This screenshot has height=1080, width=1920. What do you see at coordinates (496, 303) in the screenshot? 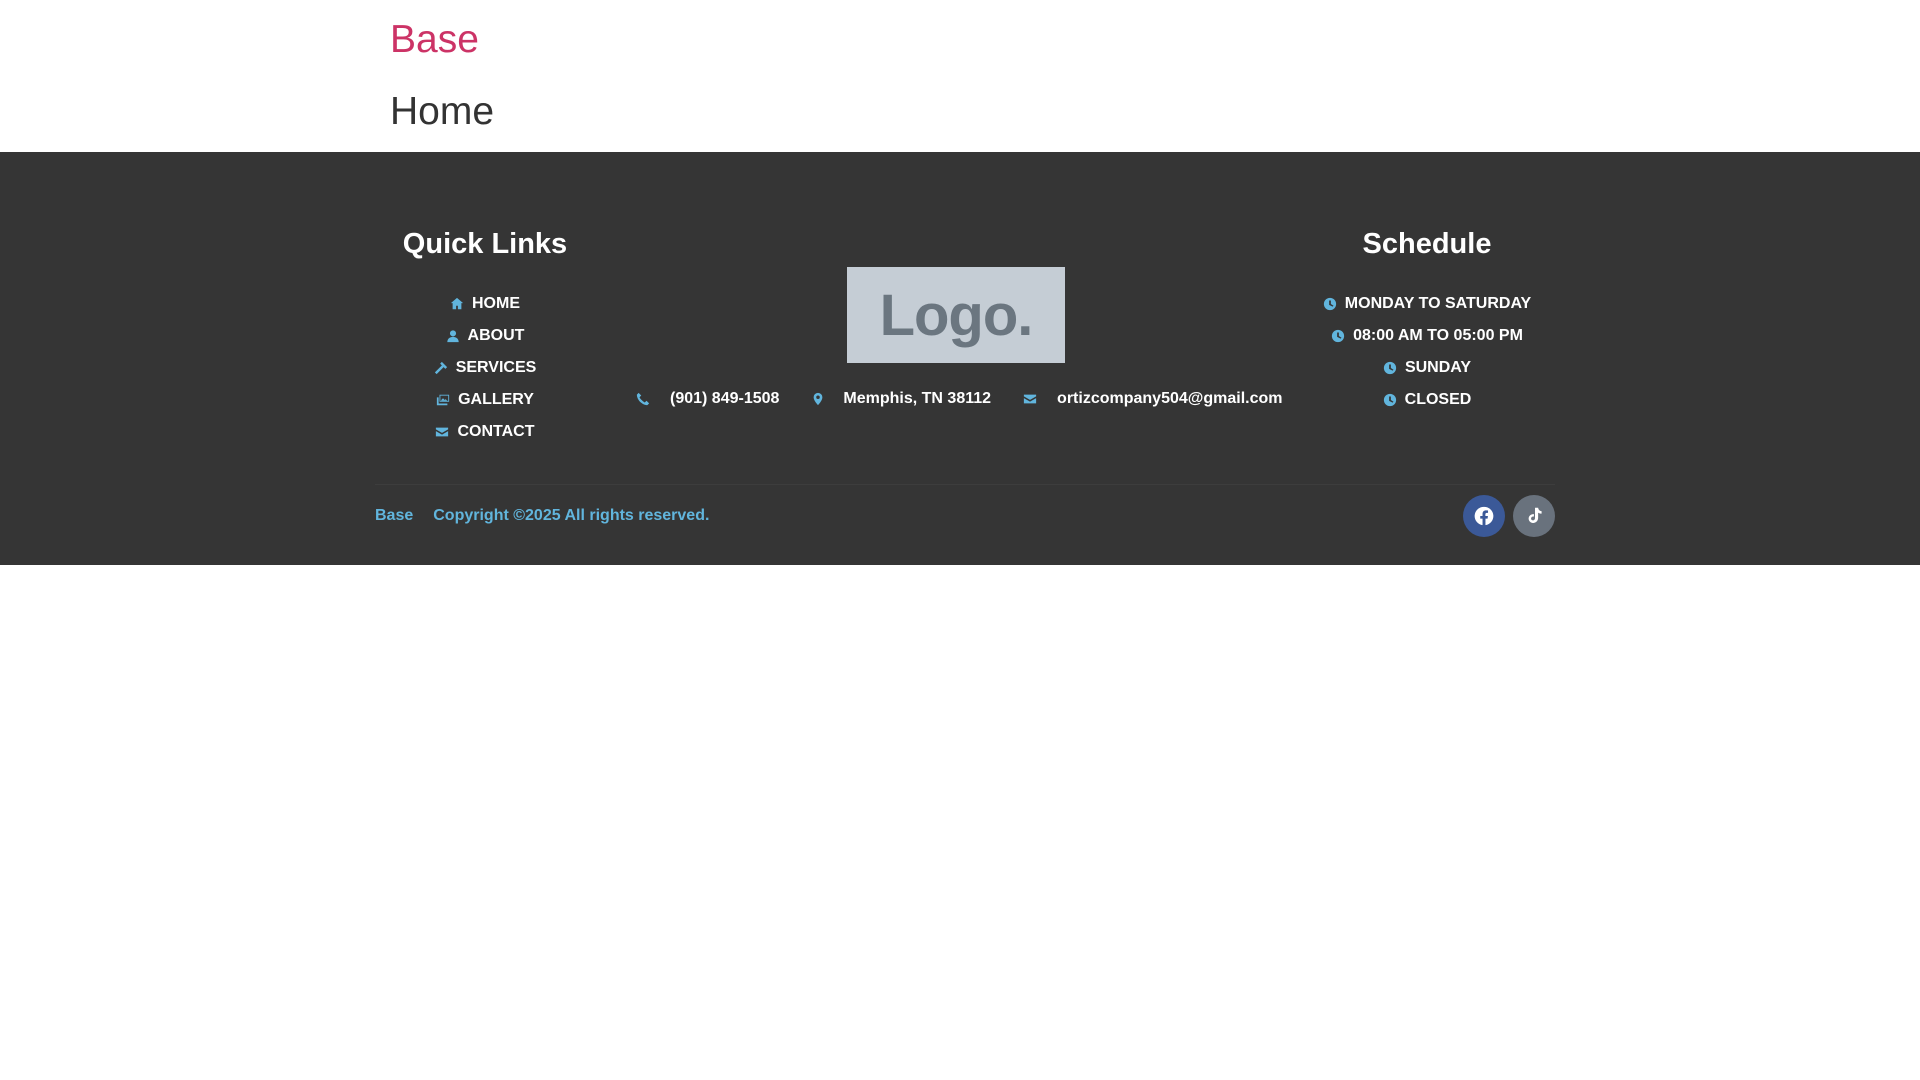
I see `footer-link-label: HOME` at bounding box center [496, 303].